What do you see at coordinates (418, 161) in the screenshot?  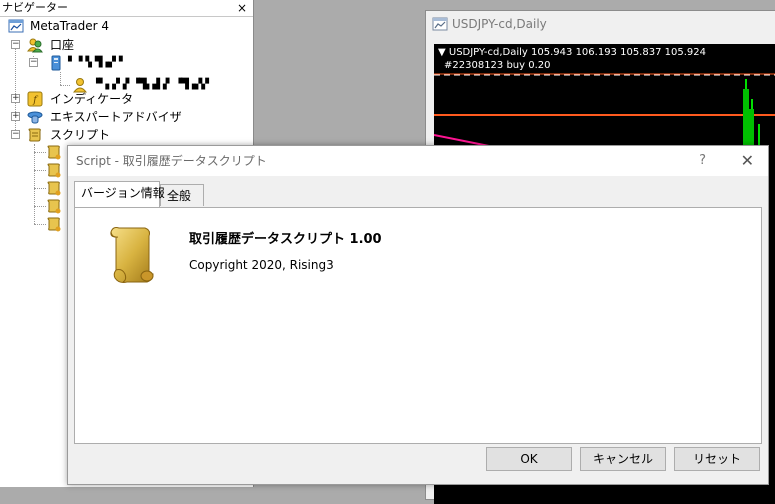 I see `dialog-titlebar: Script - 取引履歴データスクリプト ? ✕` at bounding box center [418, 161].